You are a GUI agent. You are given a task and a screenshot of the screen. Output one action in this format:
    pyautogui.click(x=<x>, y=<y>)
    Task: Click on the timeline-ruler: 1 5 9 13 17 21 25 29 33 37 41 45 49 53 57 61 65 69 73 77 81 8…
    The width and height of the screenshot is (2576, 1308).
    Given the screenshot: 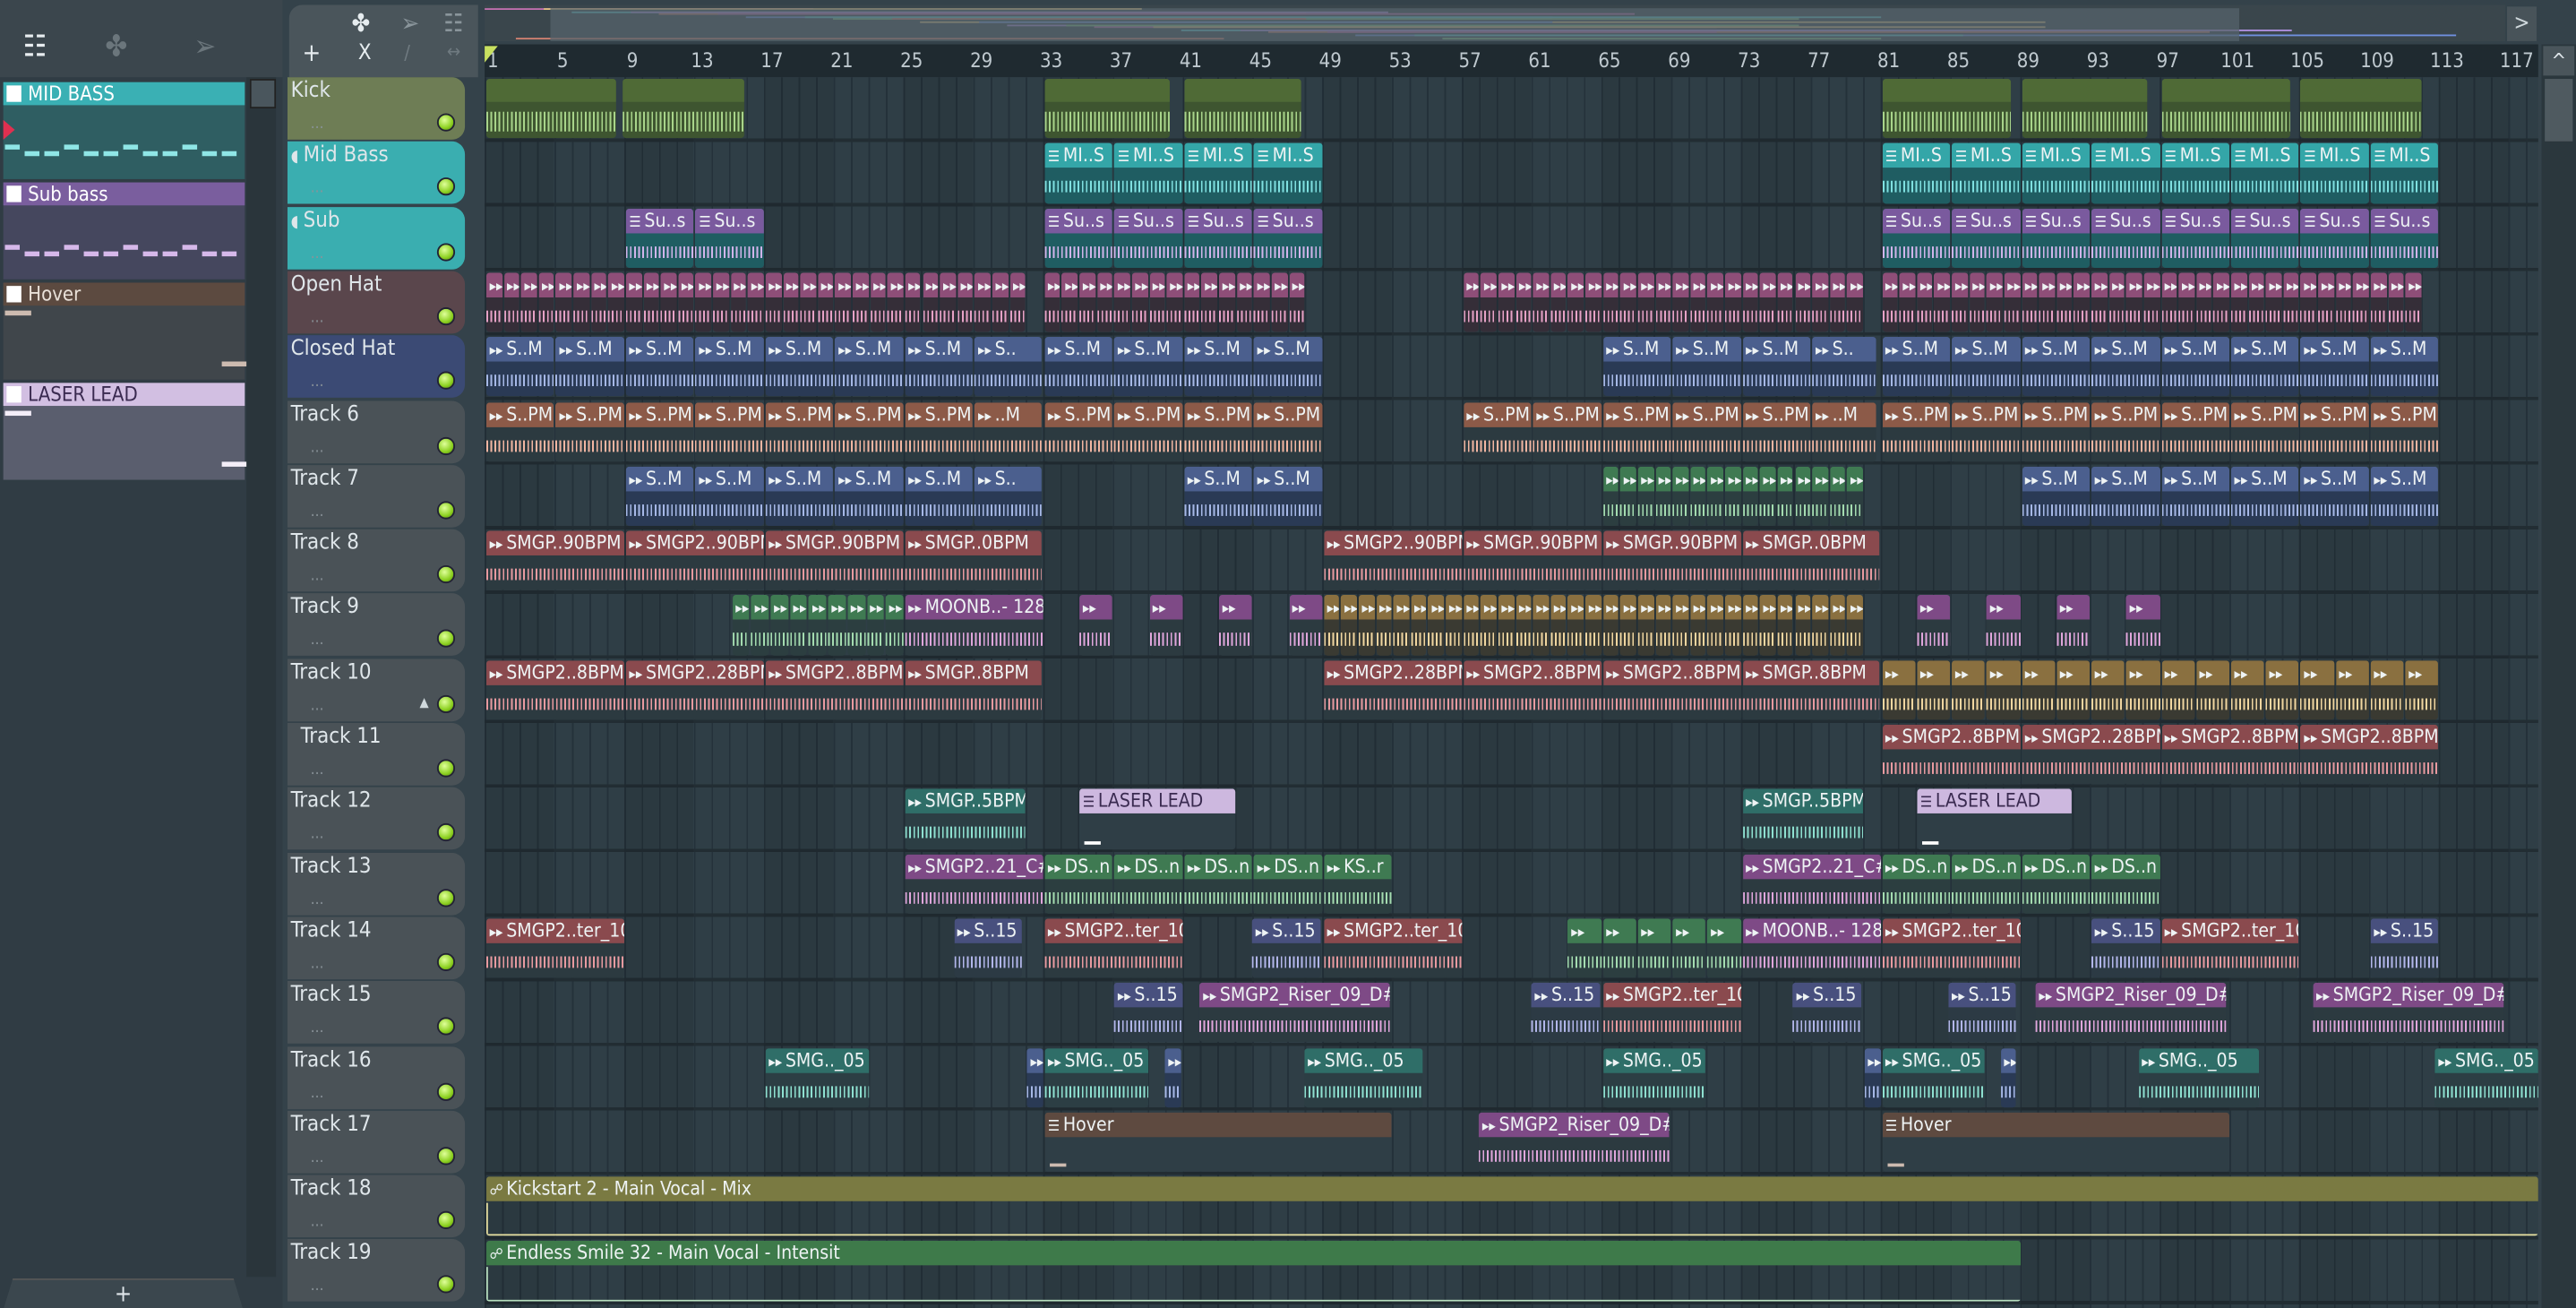 What is the action you would take?
    pyautogui.click(x=1511, y=61)
    